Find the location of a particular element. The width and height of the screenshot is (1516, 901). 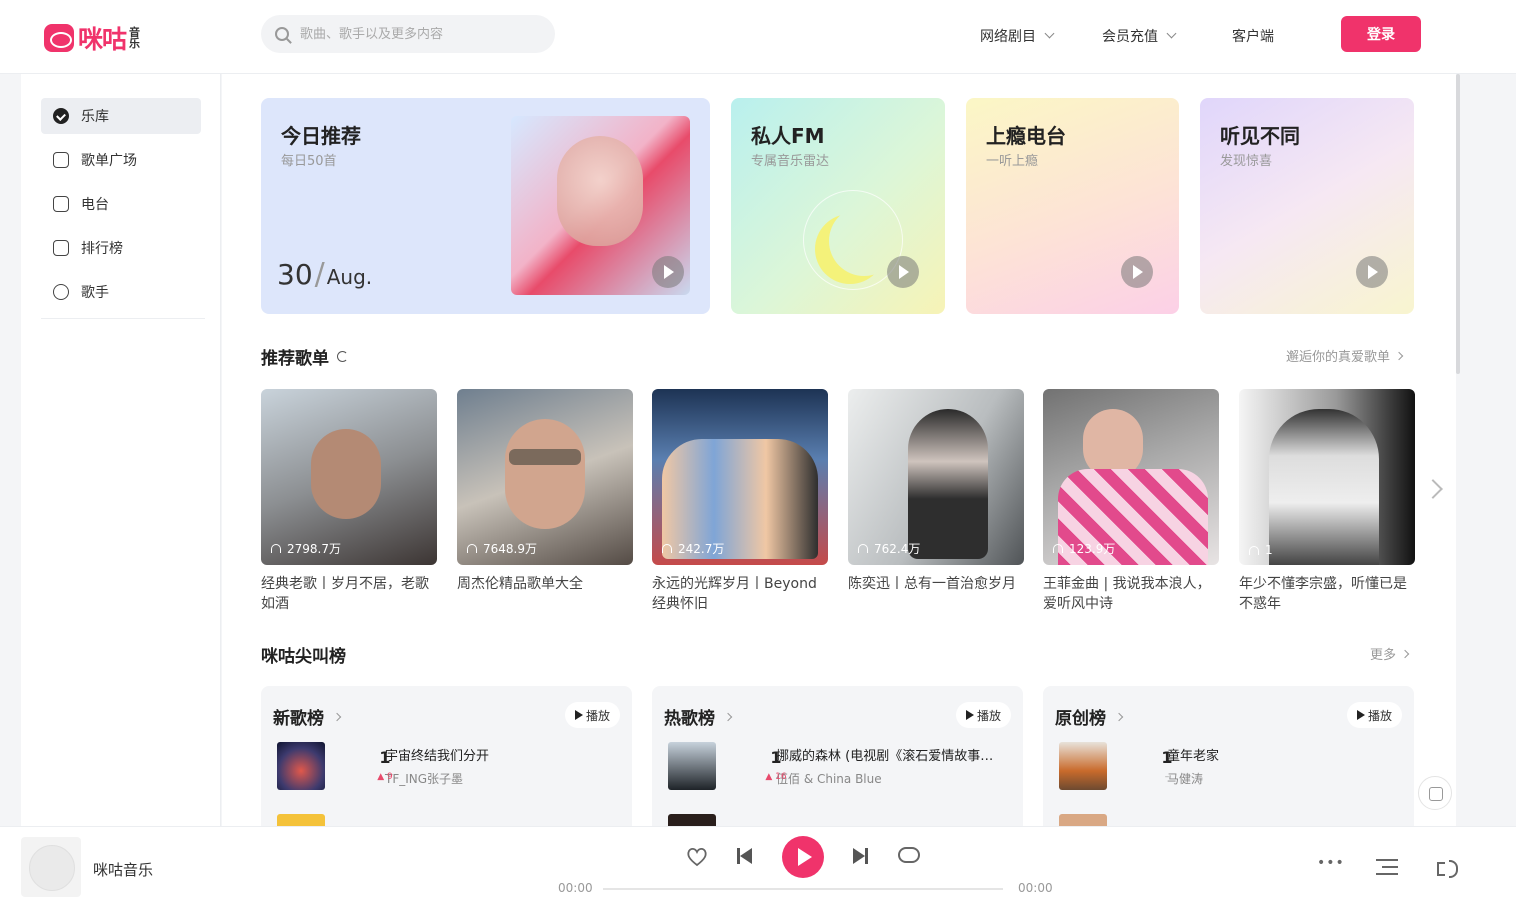

playlist-name: 年少不懂李宗盛，听懂已是不惑年 is located at coordinates (1327, 594).